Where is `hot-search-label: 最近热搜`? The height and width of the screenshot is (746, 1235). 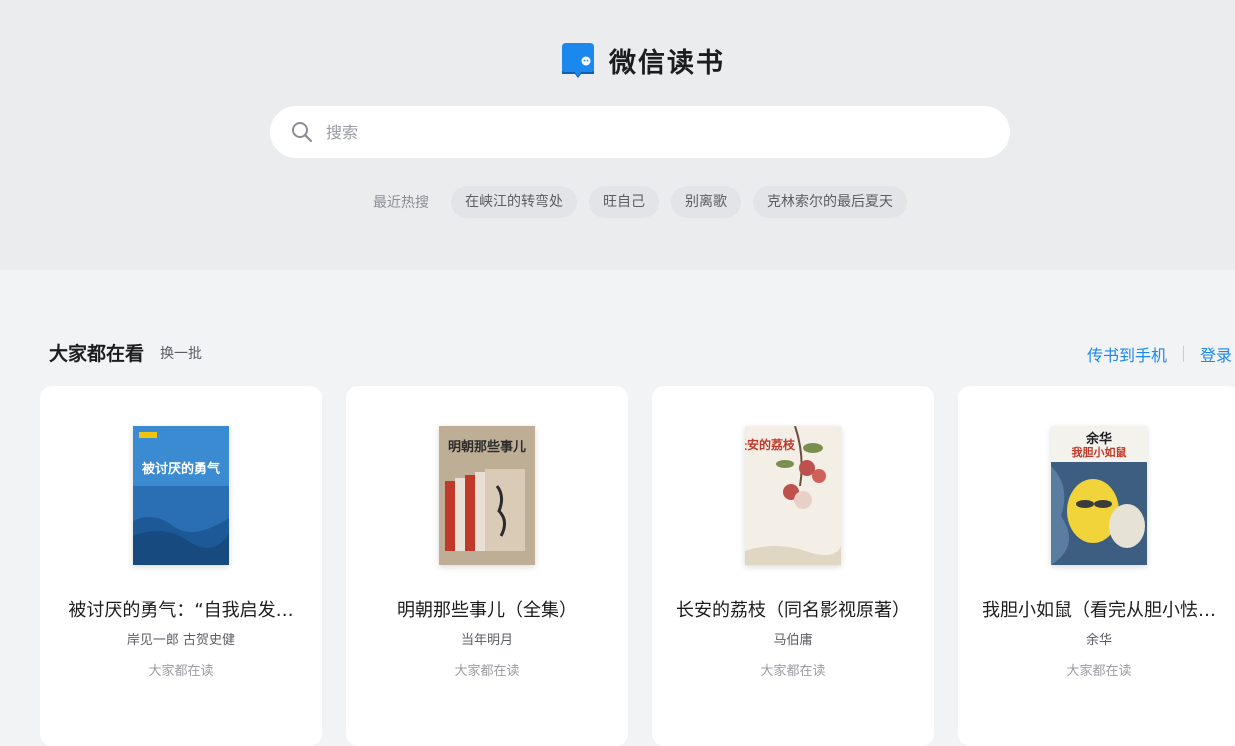 hot-search-label: 最近热搜 is located at coordinates (401, 203).